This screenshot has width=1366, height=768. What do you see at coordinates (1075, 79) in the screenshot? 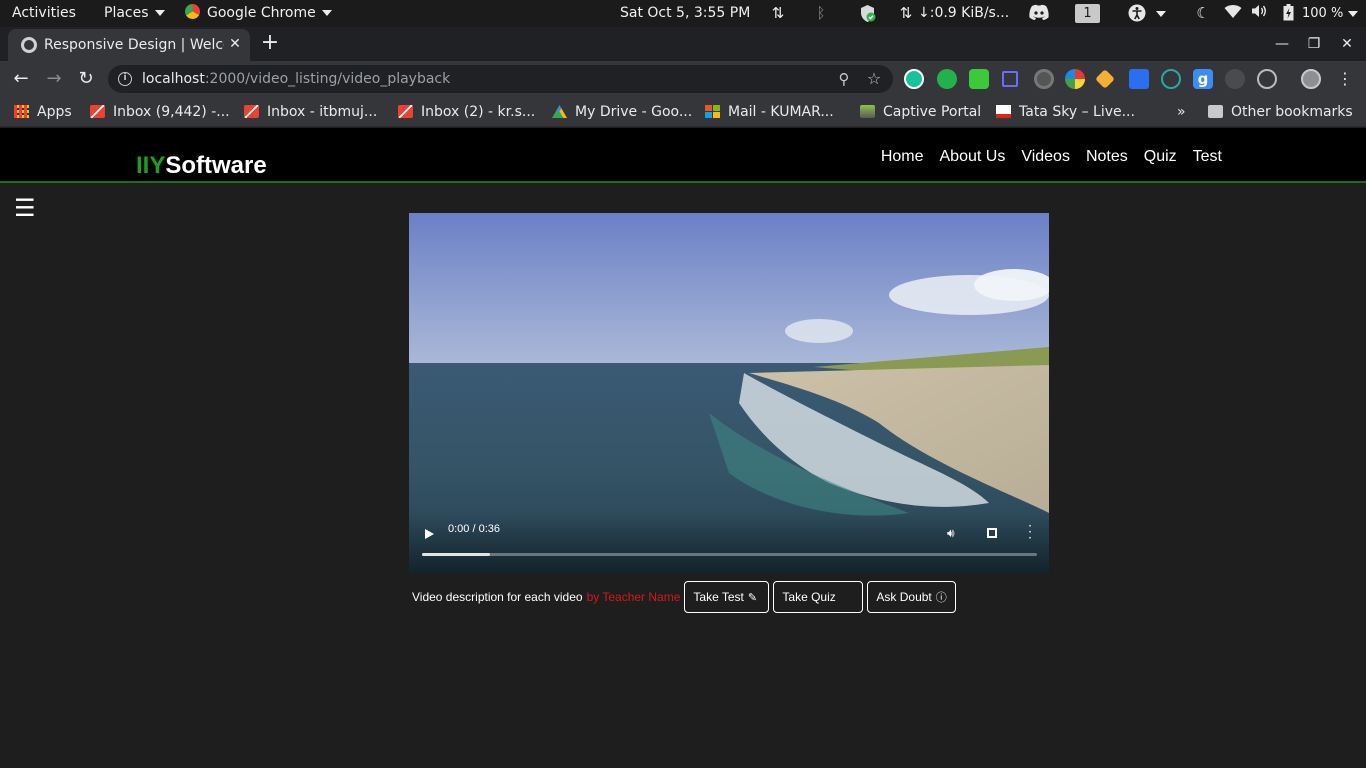
I see `color-extension-icon` at bounding box center [1075, 79].